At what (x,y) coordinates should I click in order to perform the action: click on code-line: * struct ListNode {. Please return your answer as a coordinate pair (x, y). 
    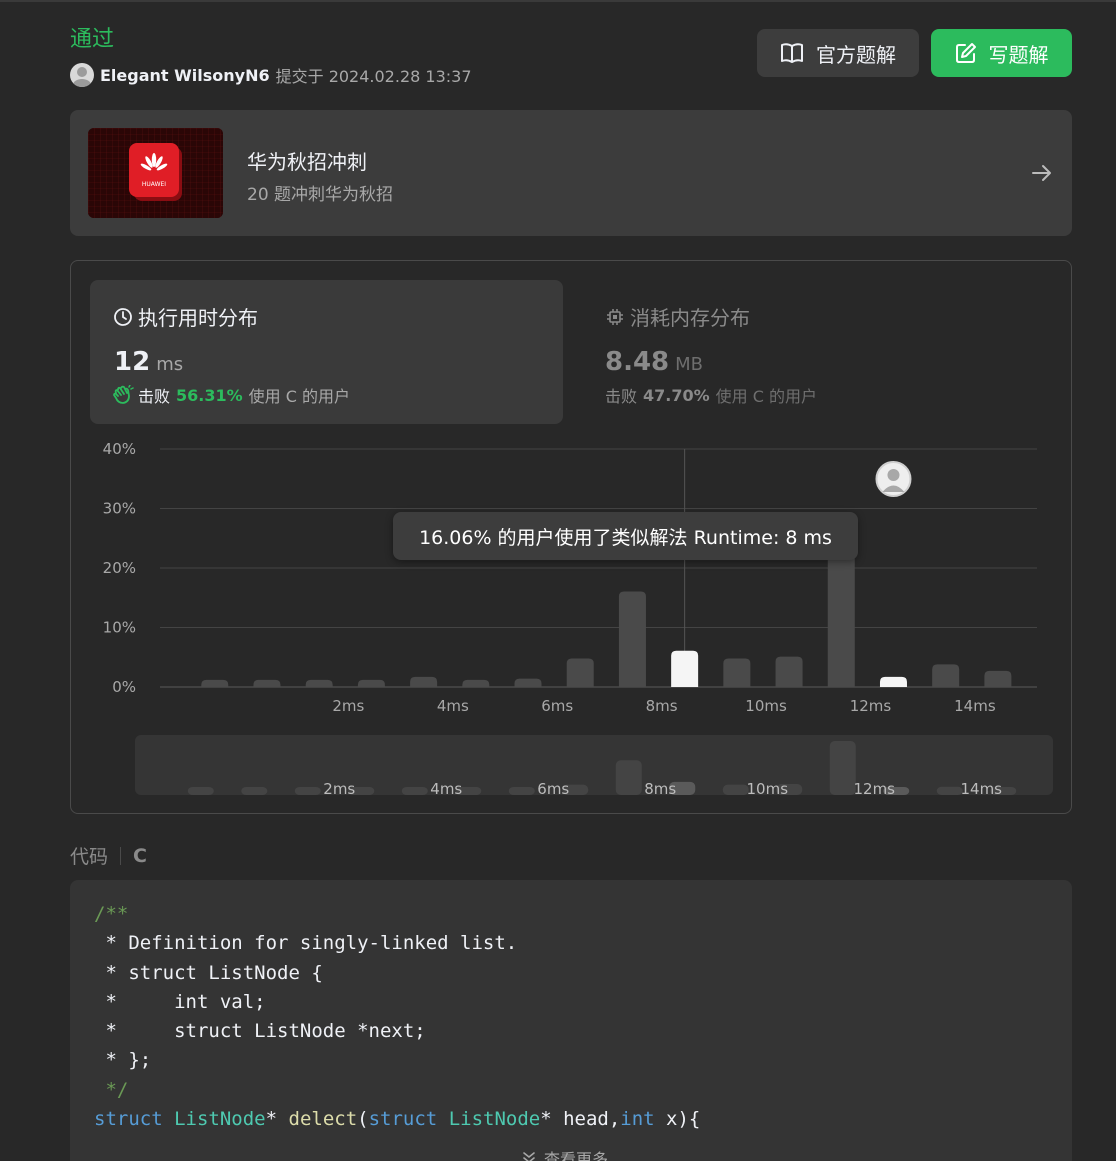
    Looking at the image, I should click on (208, 972).